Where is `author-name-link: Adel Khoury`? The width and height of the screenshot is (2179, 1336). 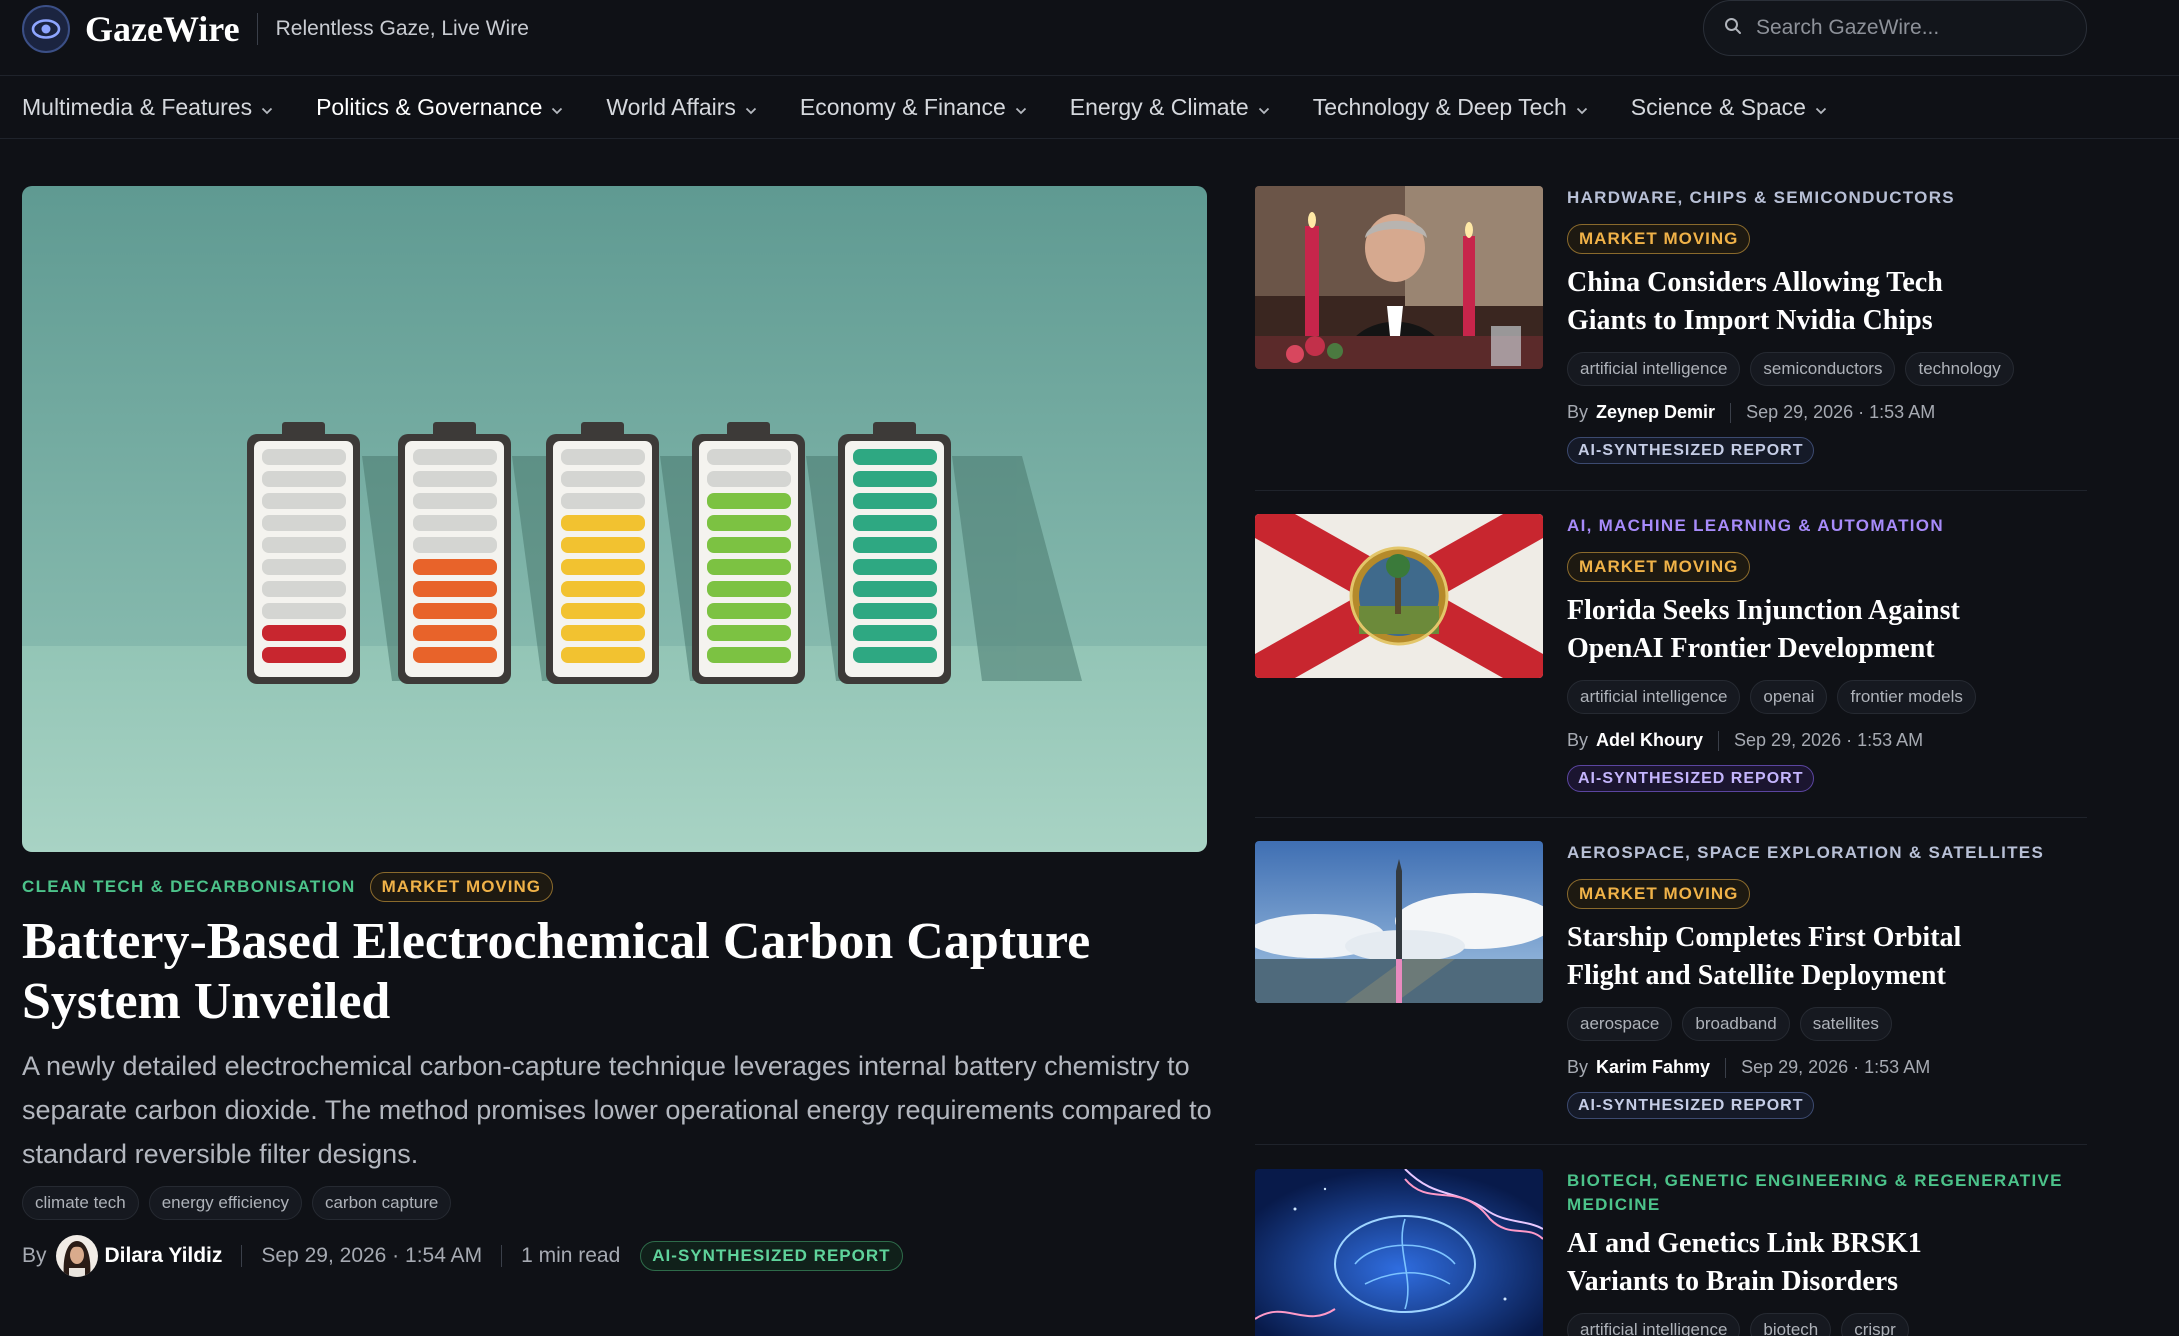 author-name-link: Adel Khoury is located at coordinates (1649, 740).